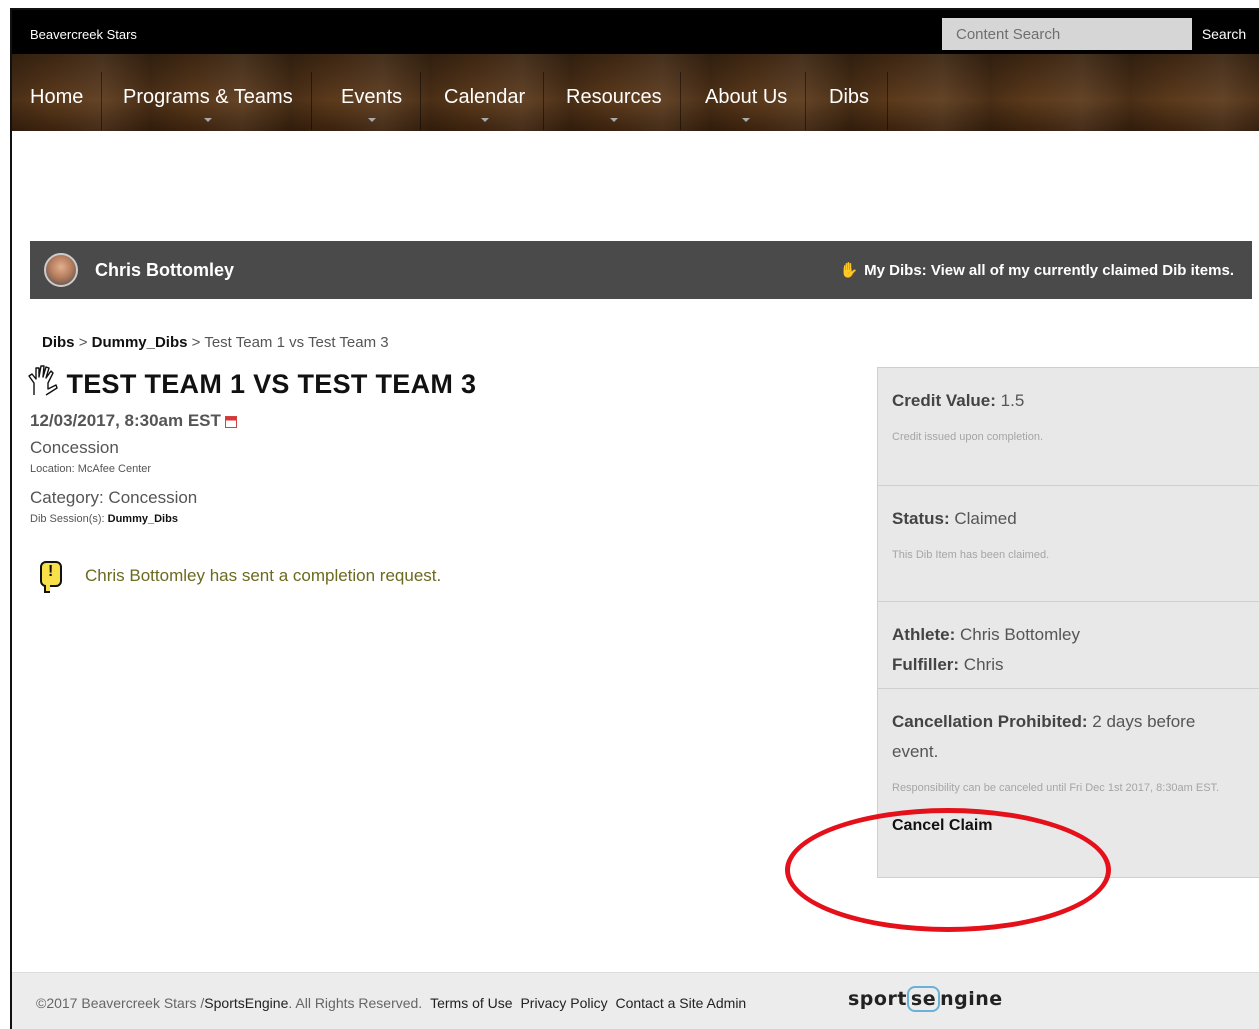 The height and width of the screenshot is (1029, 1259). I want to click on nav-about-us: About Us, so click(747, 101).